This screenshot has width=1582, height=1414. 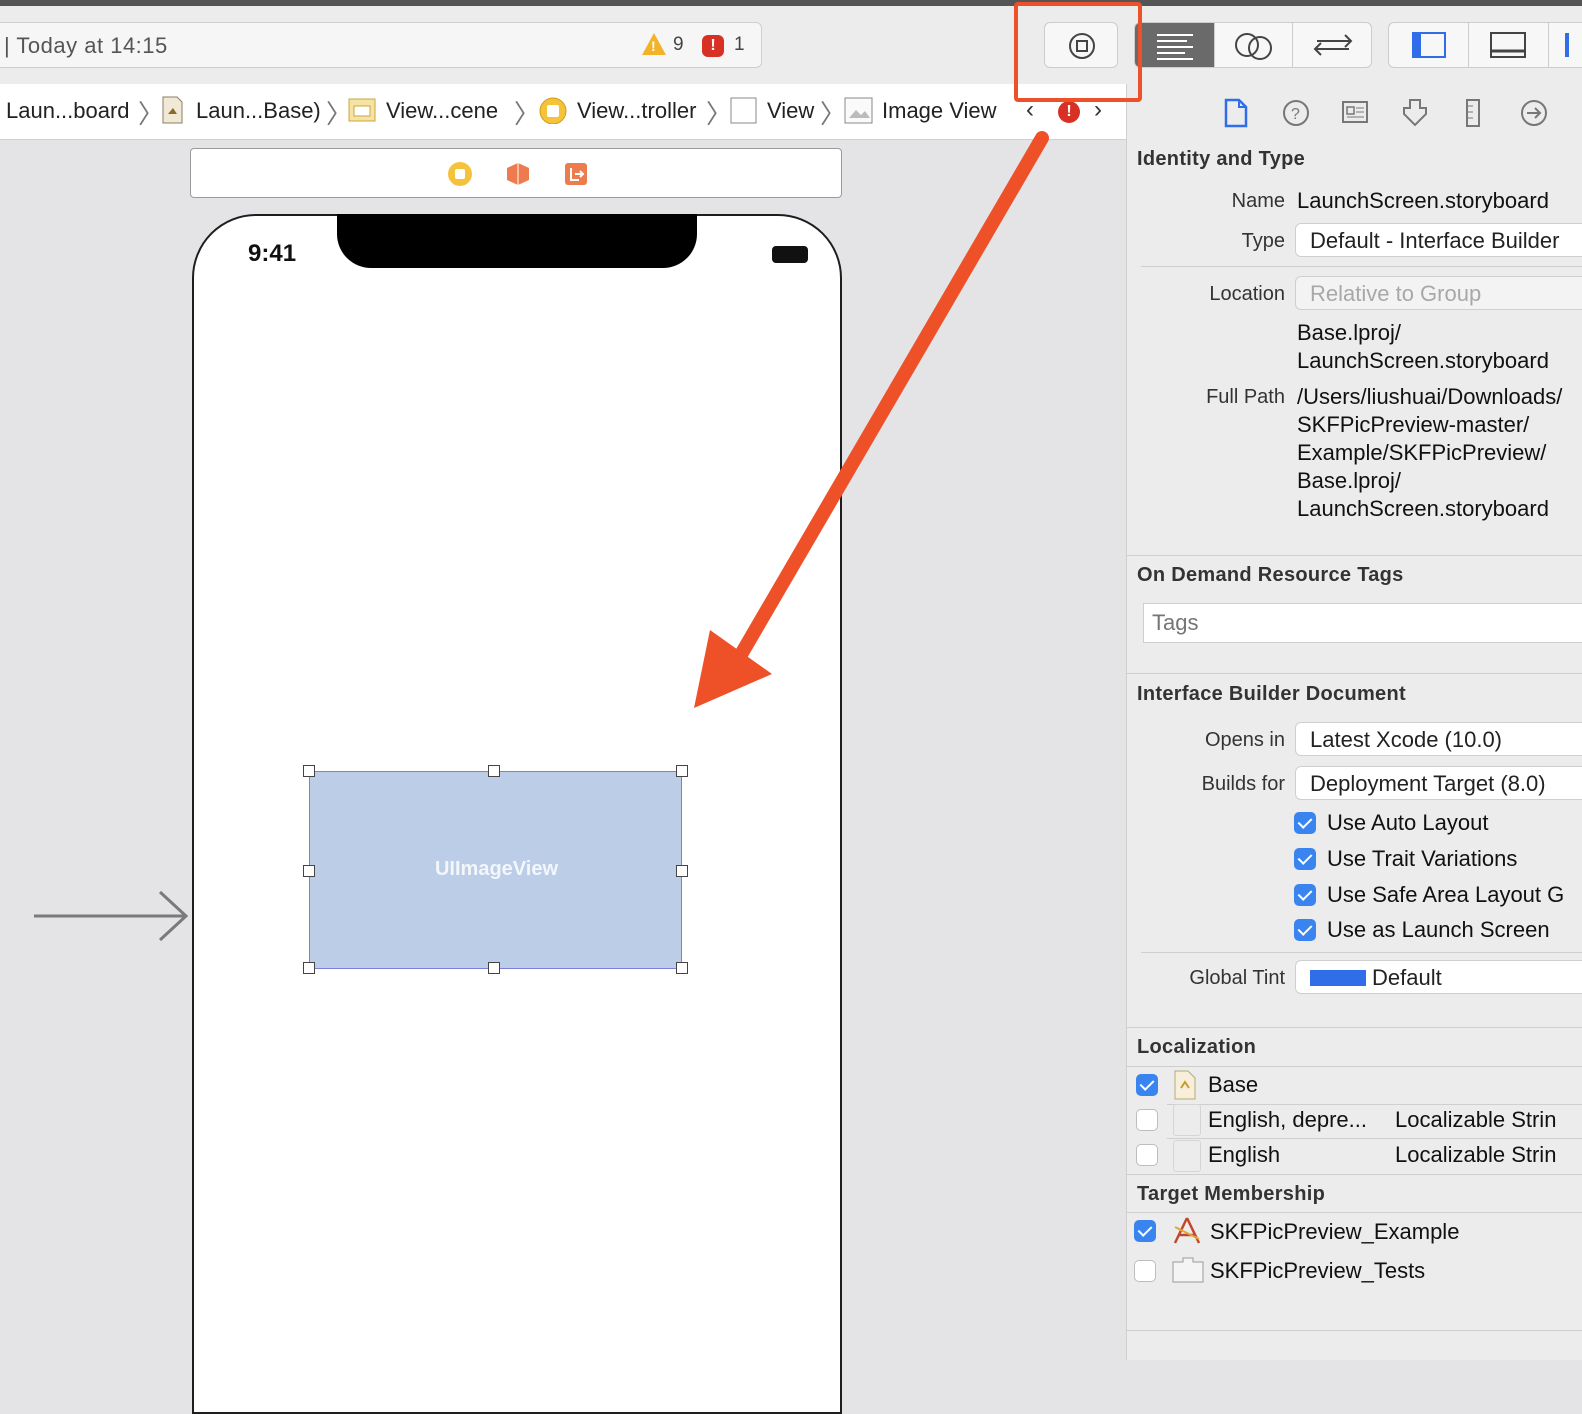 What do you see at coordinates (790, 111) in the screenshot?
I see `breadcrumb-item-view: View` at bounding box center [790, 111].